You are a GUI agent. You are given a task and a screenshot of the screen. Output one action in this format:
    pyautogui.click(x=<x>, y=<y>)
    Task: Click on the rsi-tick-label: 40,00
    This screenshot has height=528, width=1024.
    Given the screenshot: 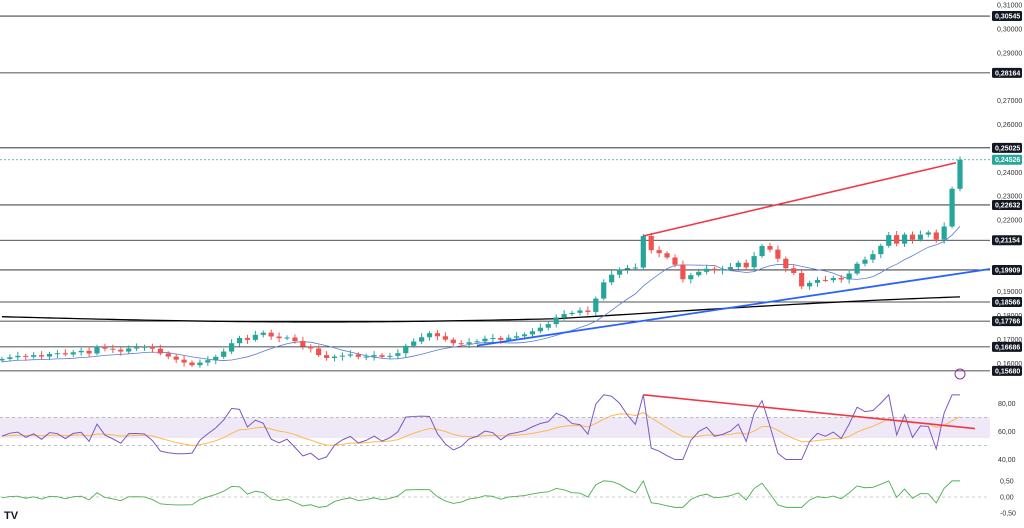 What is the action you would take?
    pyautogui.click(x=1007, y=460)
    